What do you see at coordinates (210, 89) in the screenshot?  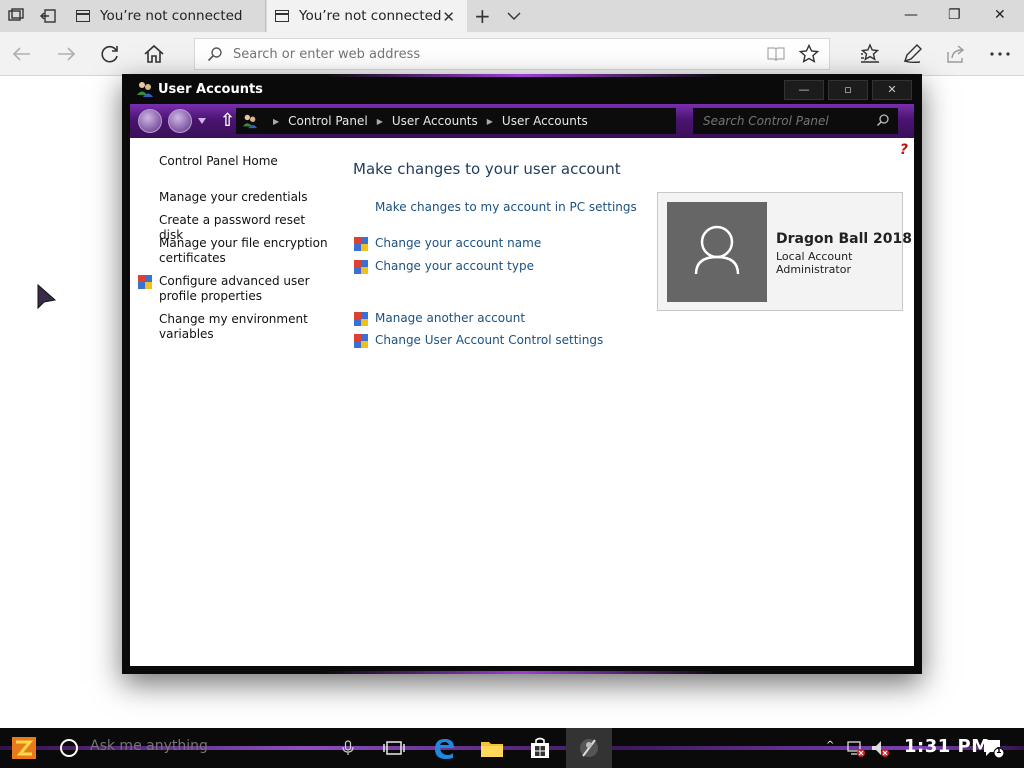 I see `window-title: User Accounts` at bounding box center [210, 89].